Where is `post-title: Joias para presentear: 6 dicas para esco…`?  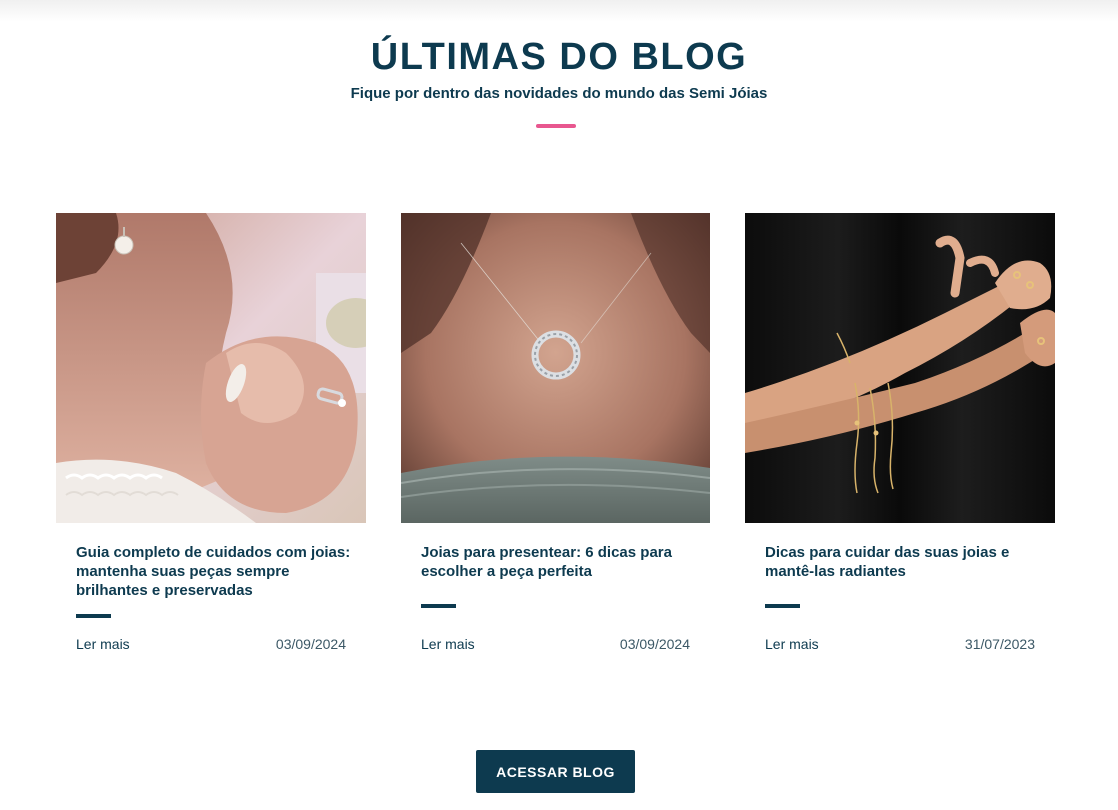 post-title: Joias para presentear: 6 dicas para esco… is located at coordinates (561, 562).